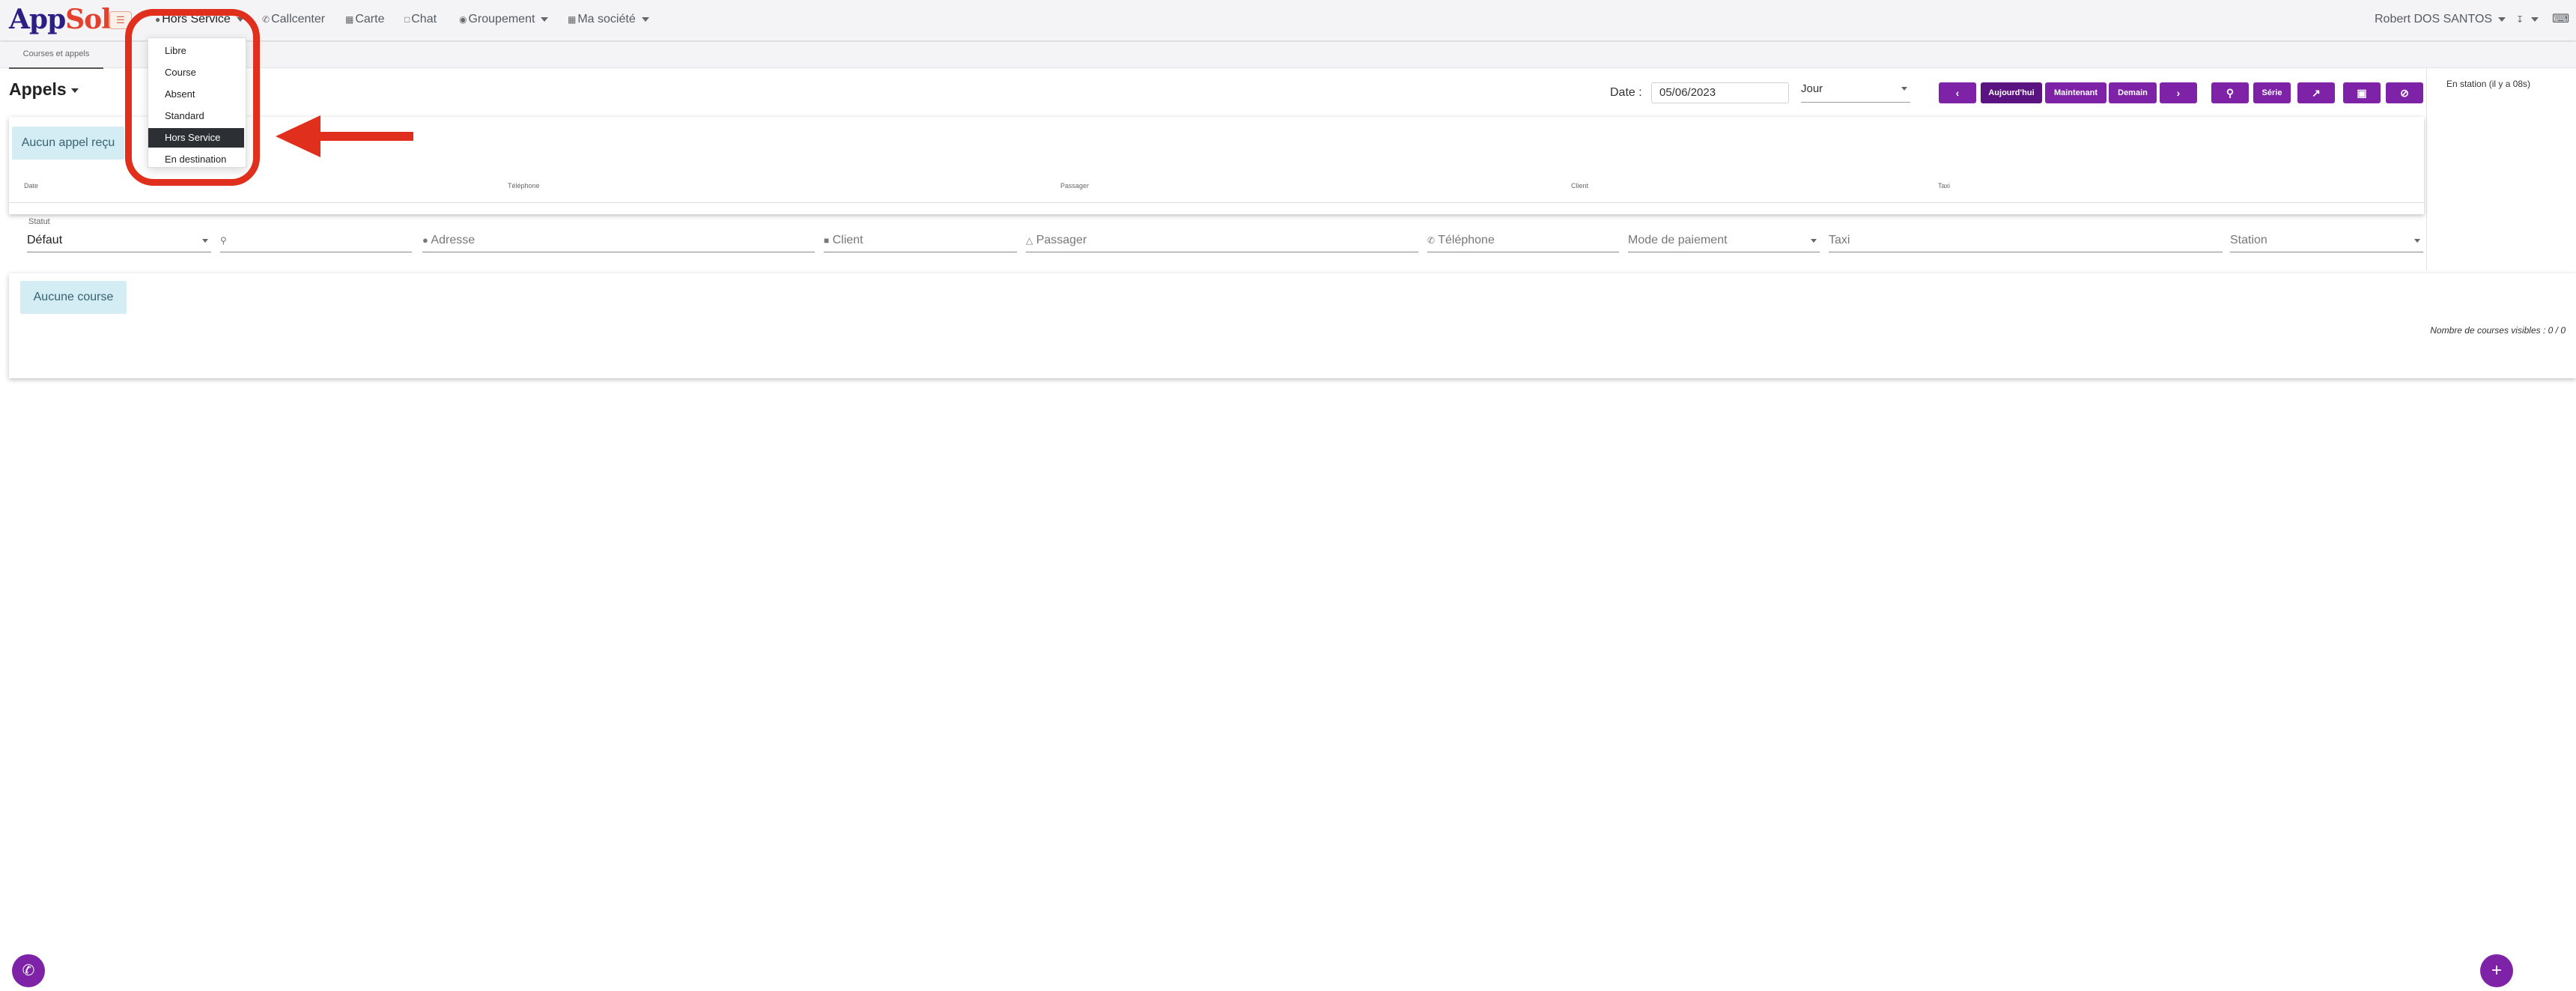  What do you see at coordinates (2498, 331) in the screenshot?
I see `visible-courses-count: Nombre de courses visibles : 0 / 0` at bounding box center [2498, 331].